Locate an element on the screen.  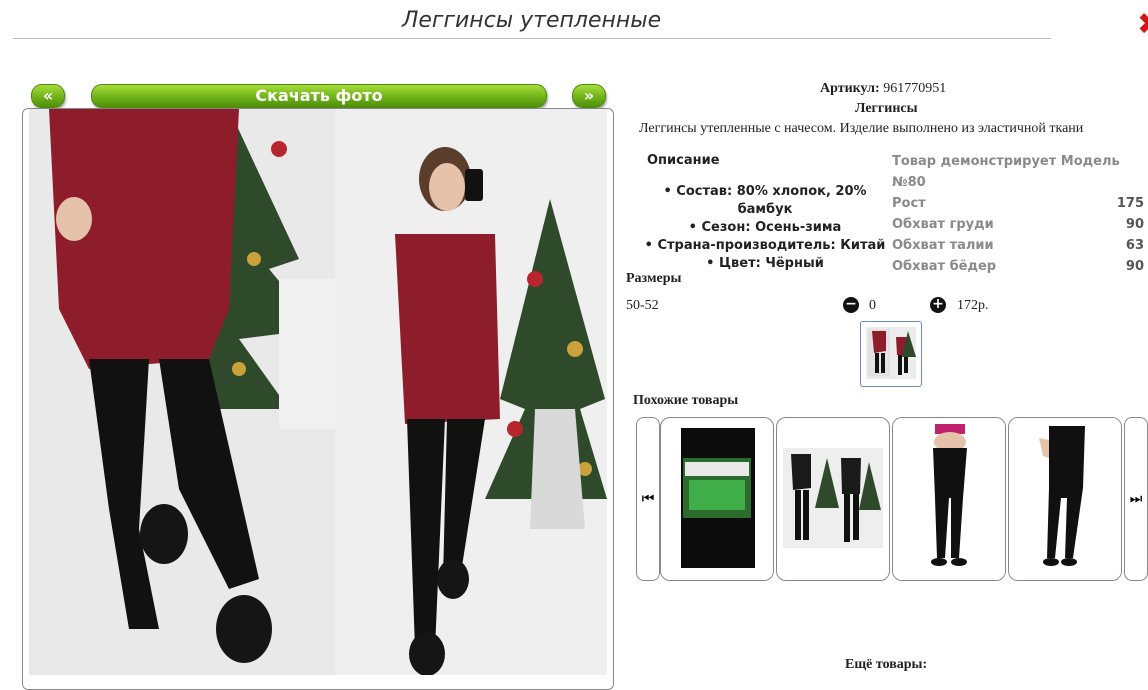
decrease-quantity-icon: − is located at coordinates (851, 305).